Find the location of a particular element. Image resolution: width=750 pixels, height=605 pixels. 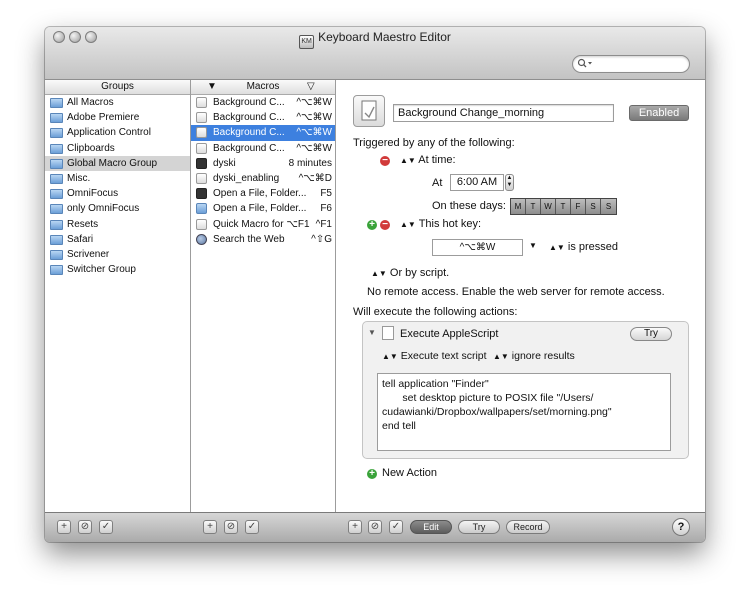

enable-macro-button: ✓ is located at coordinates (252, 527).